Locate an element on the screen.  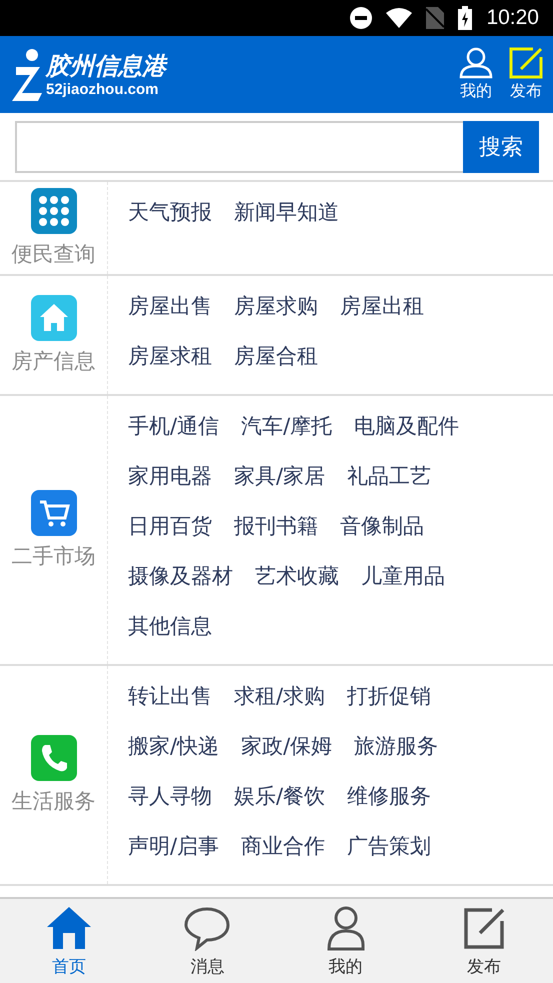
category-title: 便民查询 is located at coordinates (54, 254).